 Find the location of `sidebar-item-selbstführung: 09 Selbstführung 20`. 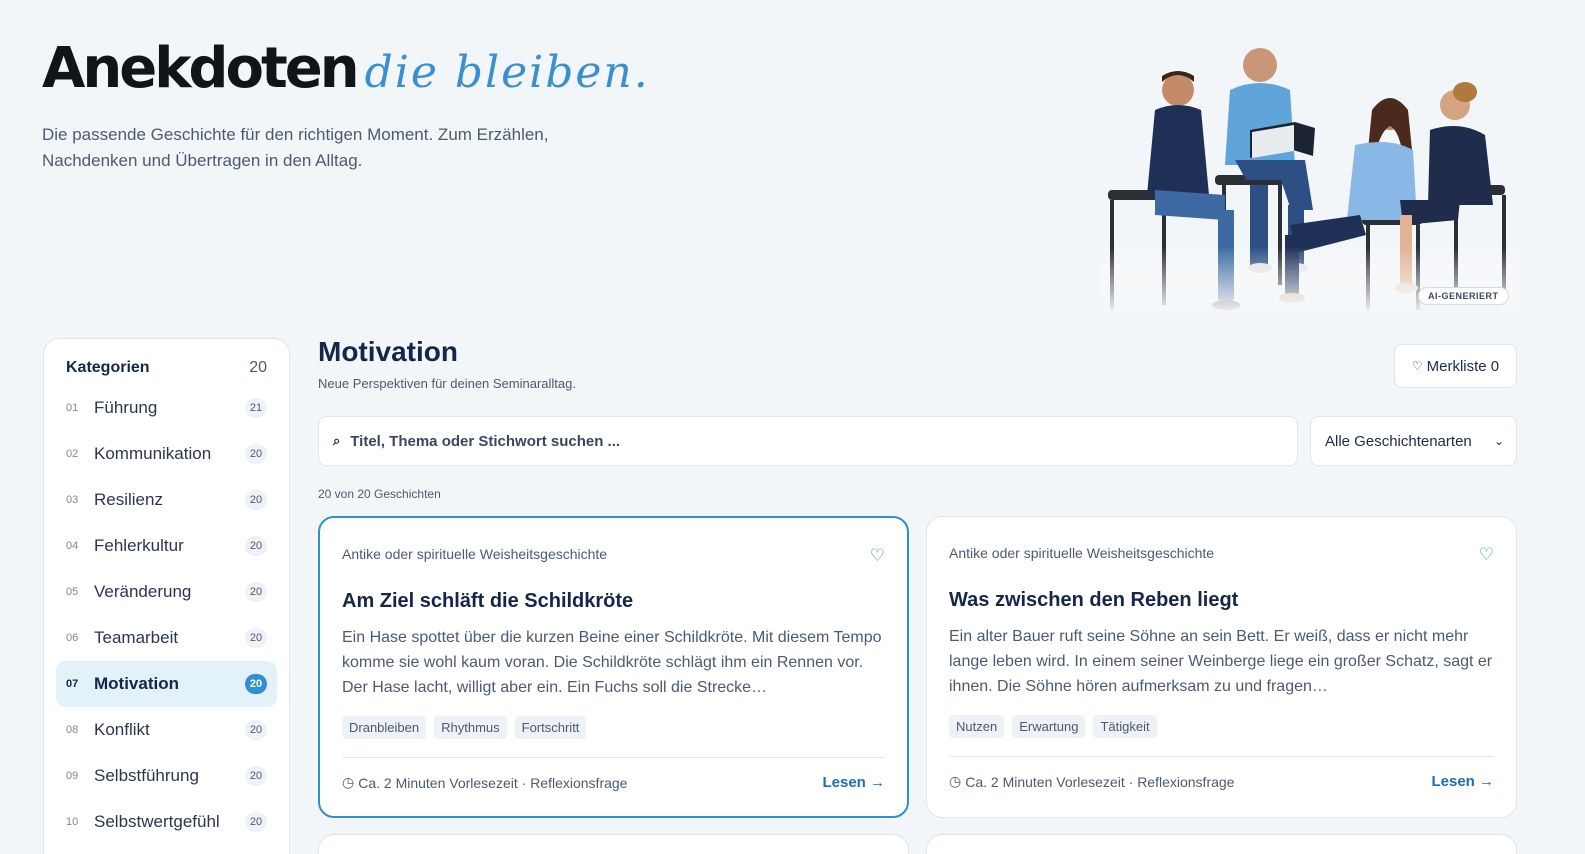

sidebar-item-selbstführung: 09 Selbstführung 20 is located at coordinates (166, 776).